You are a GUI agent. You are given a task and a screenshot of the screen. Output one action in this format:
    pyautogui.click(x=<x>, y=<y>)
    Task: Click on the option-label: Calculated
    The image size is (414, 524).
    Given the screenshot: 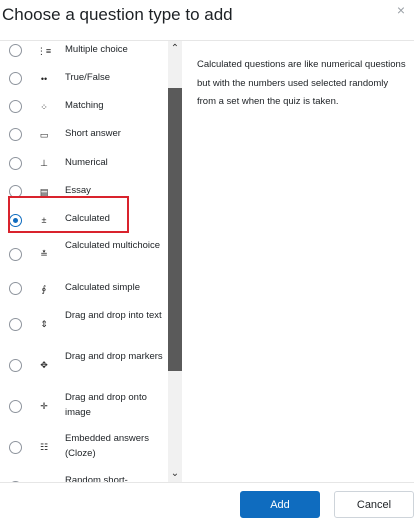 What is the action you would take?
    pyautogui.click(x=87, y=218)
    